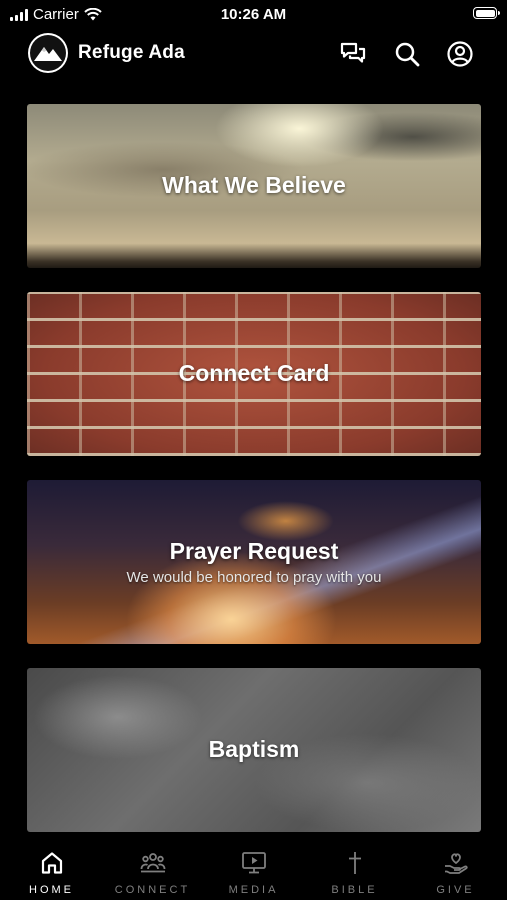  What do you see at coordinates (253, 890) in the screenshot?
I see `tab-label: MEDIA` at bounding box center [253, 890].